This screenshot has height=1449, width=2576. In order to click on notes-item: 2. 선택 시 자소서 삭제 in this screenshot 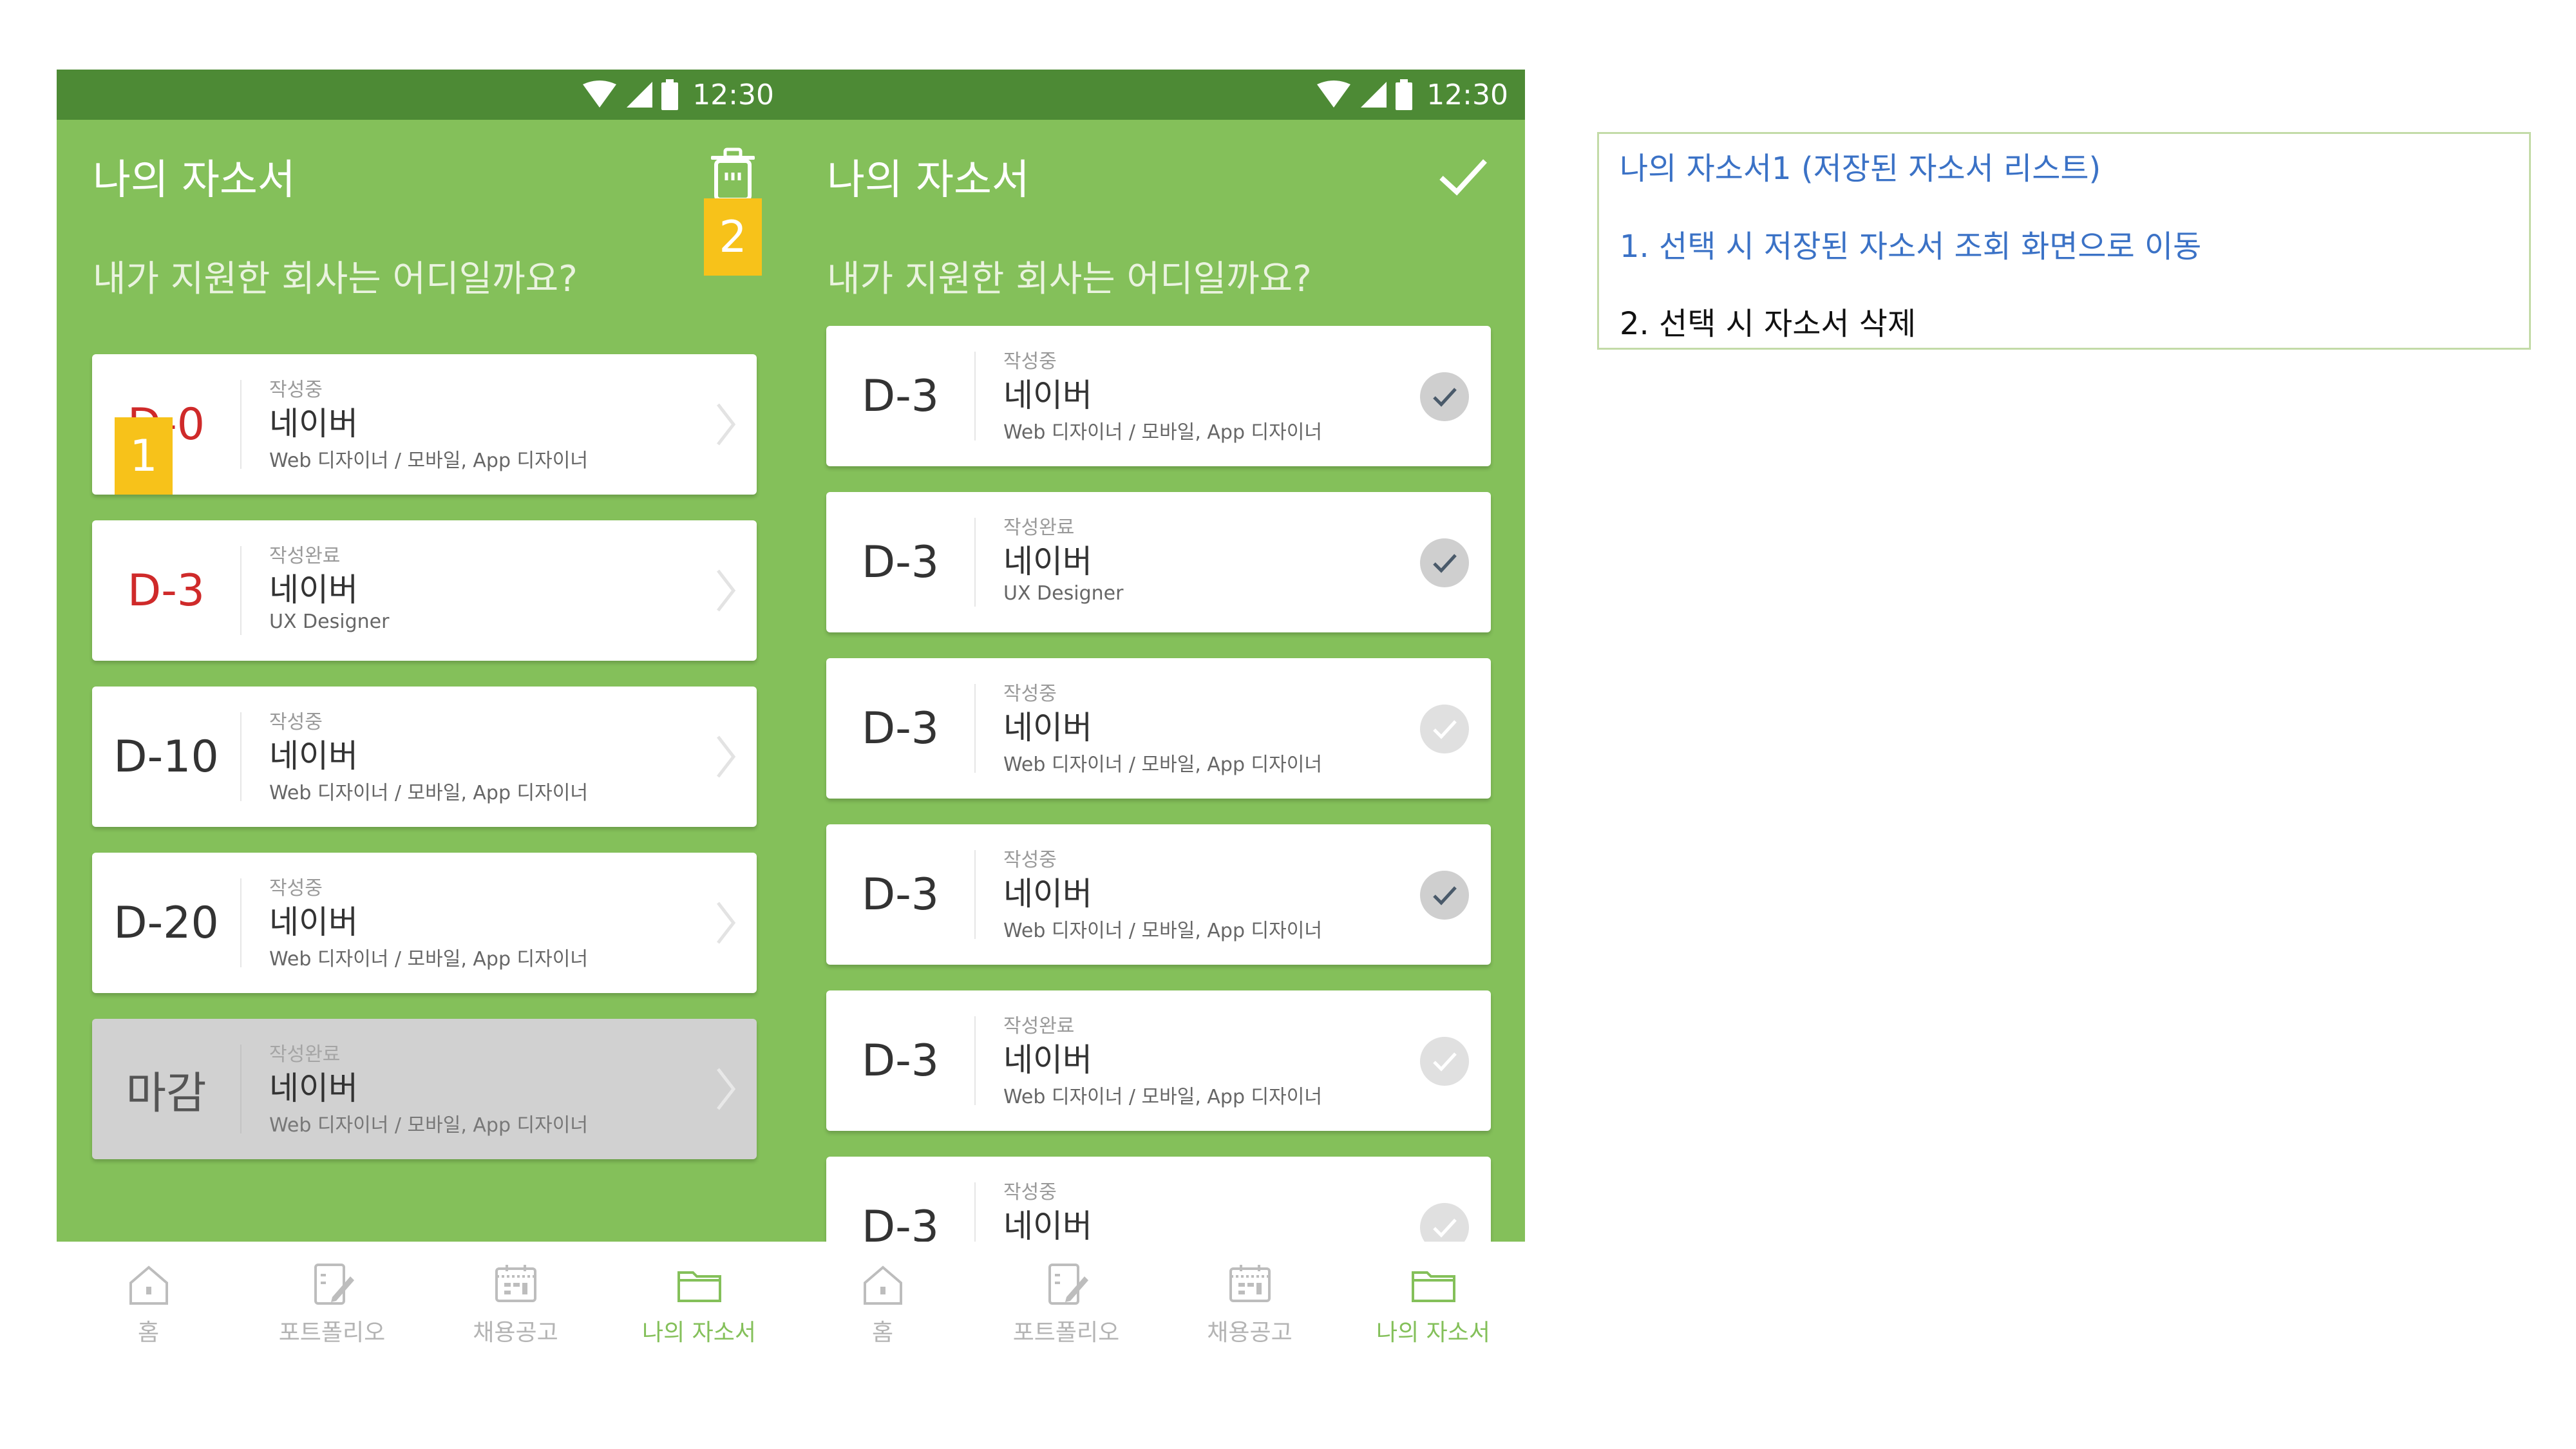, I will do `click(1768, 324)`.